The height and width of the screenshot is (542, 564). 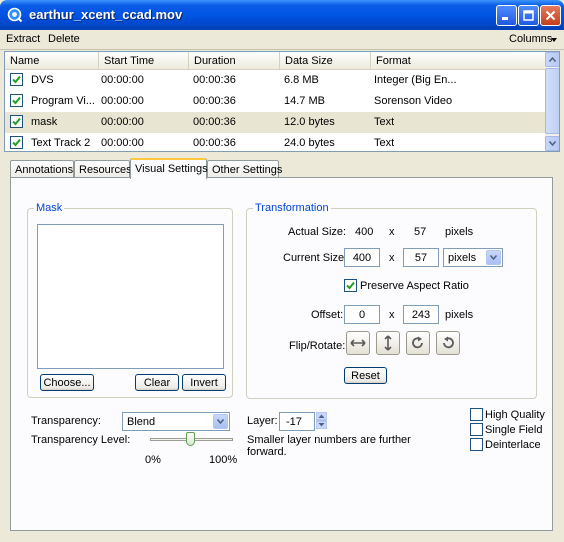 I want to click on flip-horizontal-icon, so click(x=358, y=343).